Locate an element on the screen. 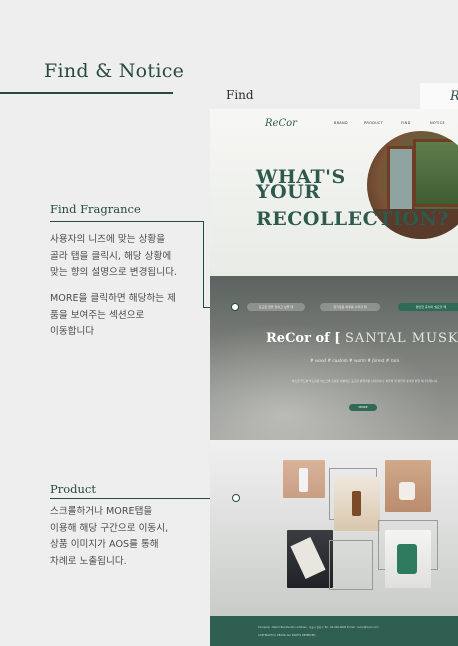 The image size is (458, 646). hero-headline-3: RECOLLECTION? is located at coordinates (352, 219).